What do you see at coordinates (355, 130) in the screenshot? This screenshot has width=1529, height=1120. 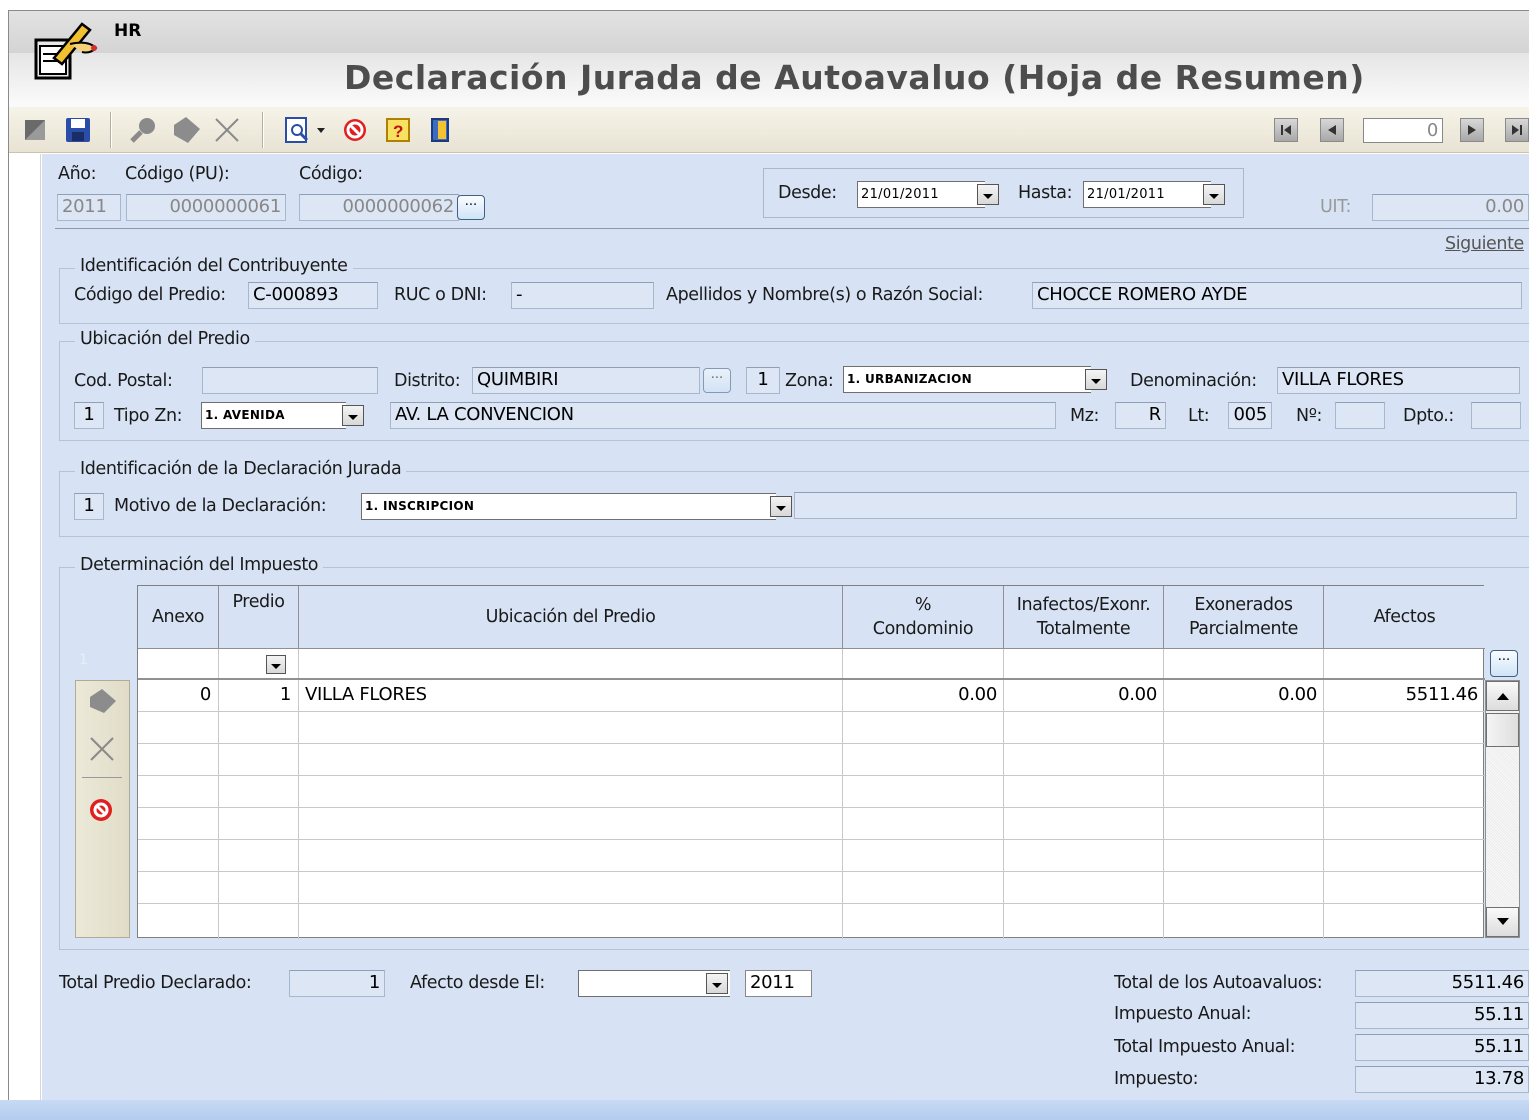 I see `cancel-icon` at bounding box center [355, 130].